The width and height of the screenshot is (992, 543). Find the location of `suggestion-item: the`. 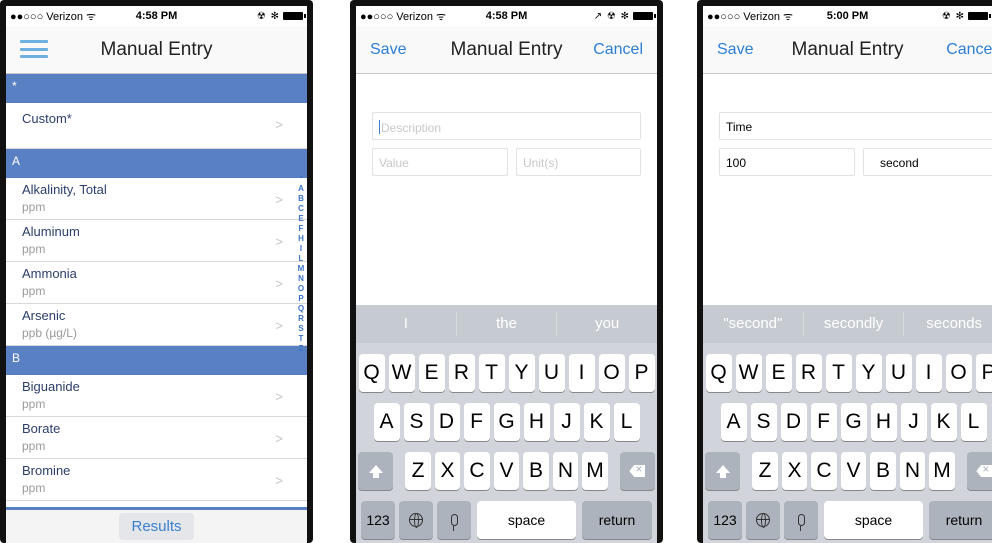

suggestion-item: the is located at coordinates (507, 324).